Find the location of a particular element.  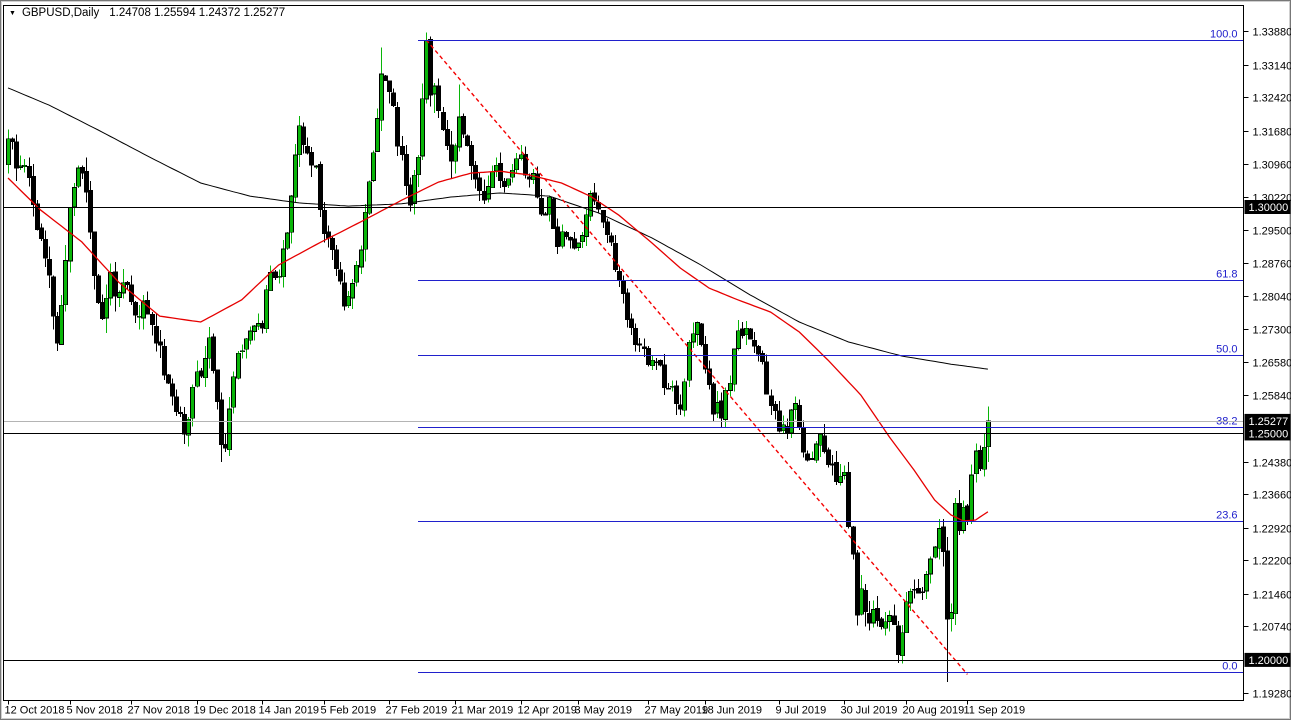

fib-label-0.0: 0.0 is located at coordinates (1229, 667).